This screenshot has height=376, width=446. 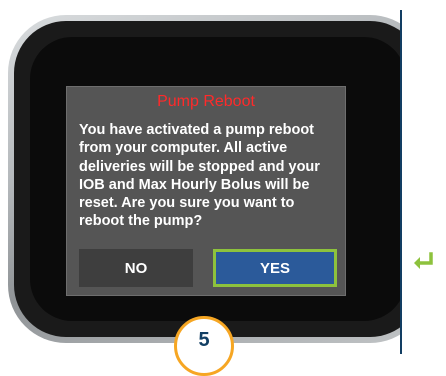 I want to click on message-line: reboot the pump?, so click(x=141, y=221).